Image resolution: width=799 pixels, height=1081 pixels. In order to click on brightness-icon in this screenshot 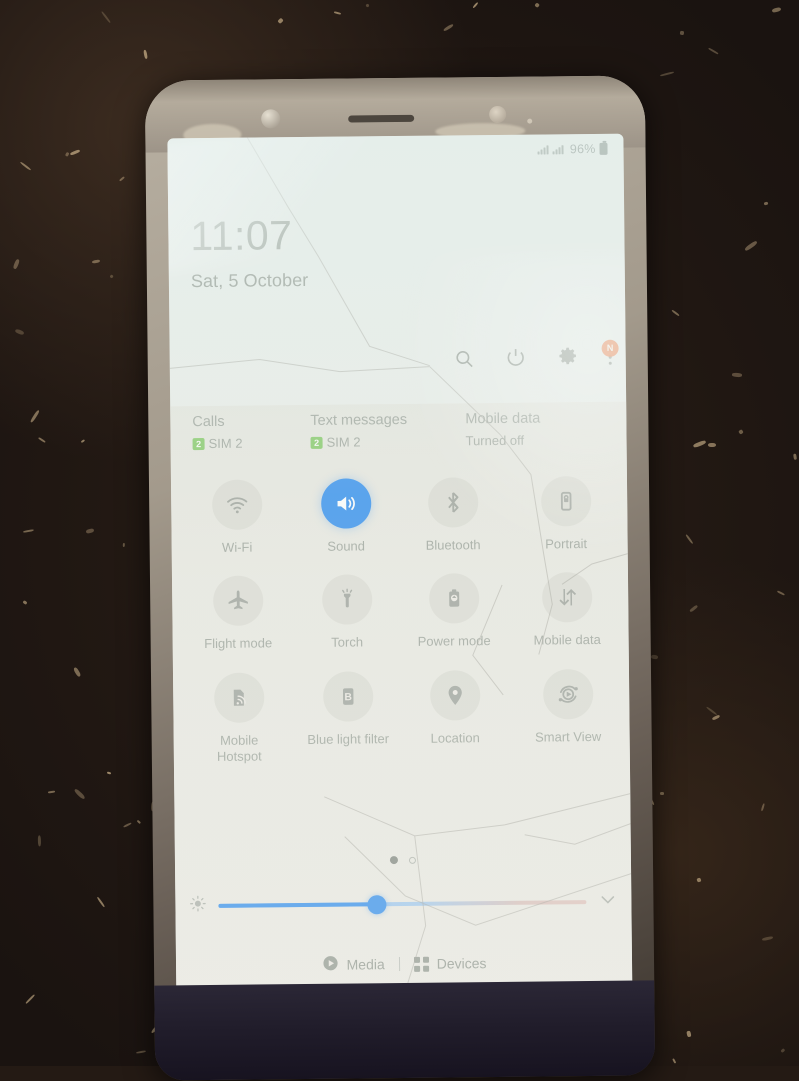, I will do `click(197, 906)`.